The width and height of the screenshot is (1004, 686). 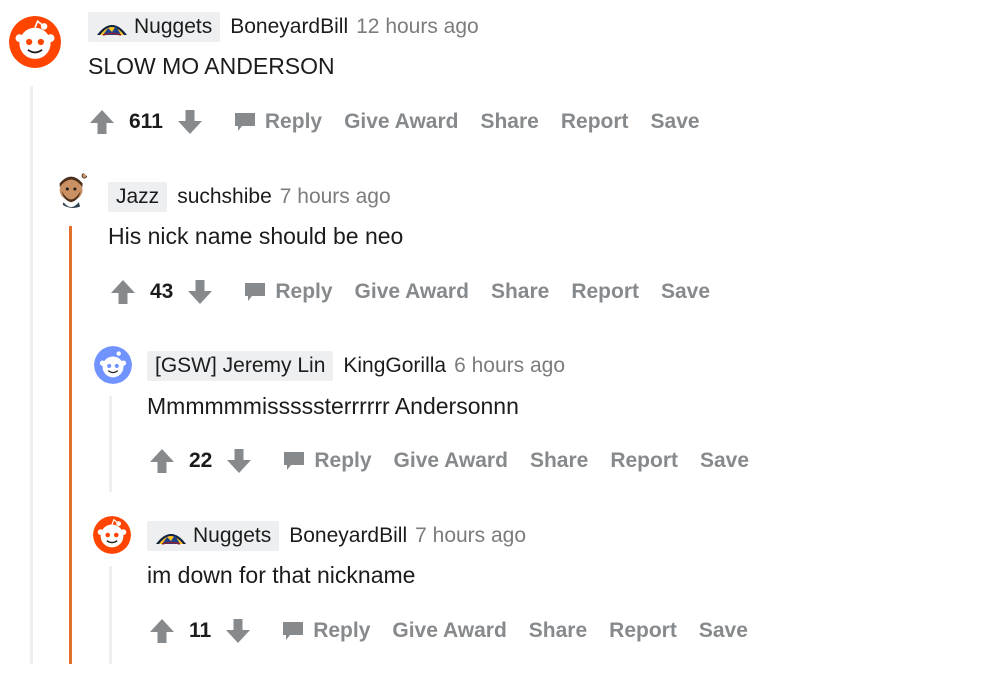 I want to click on username-link: suchshibe, so click(x=224, y=197).